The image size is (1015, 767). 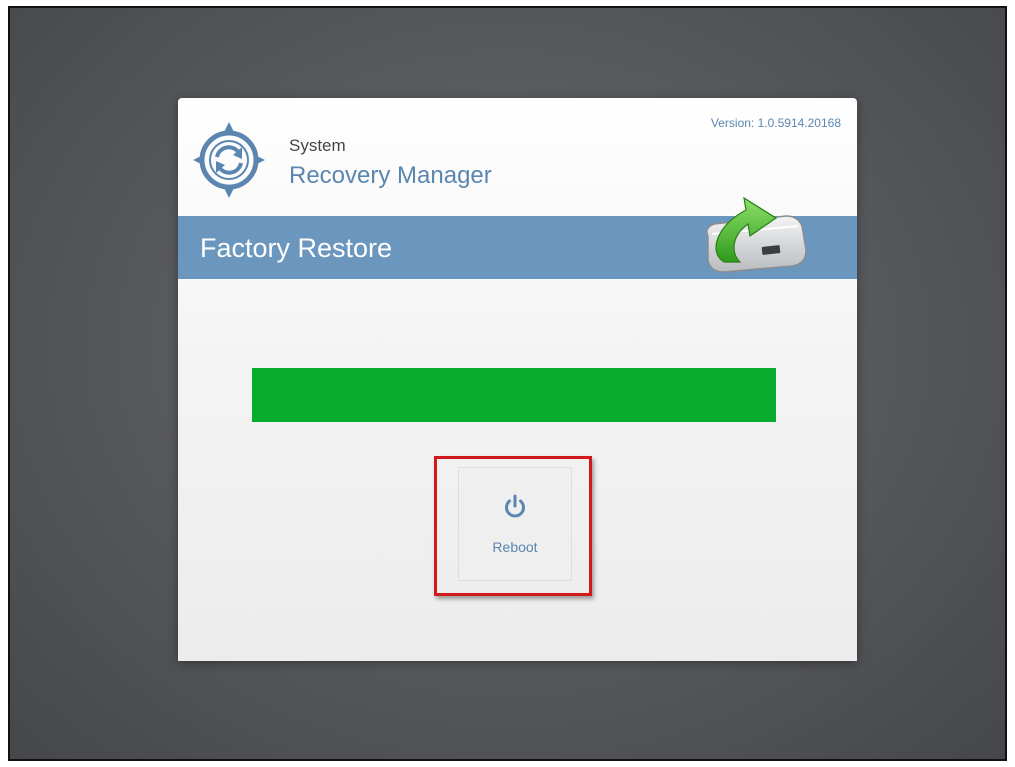 I want to click on app-title-line2: Recovery Manager, so click(x=390, y=175).